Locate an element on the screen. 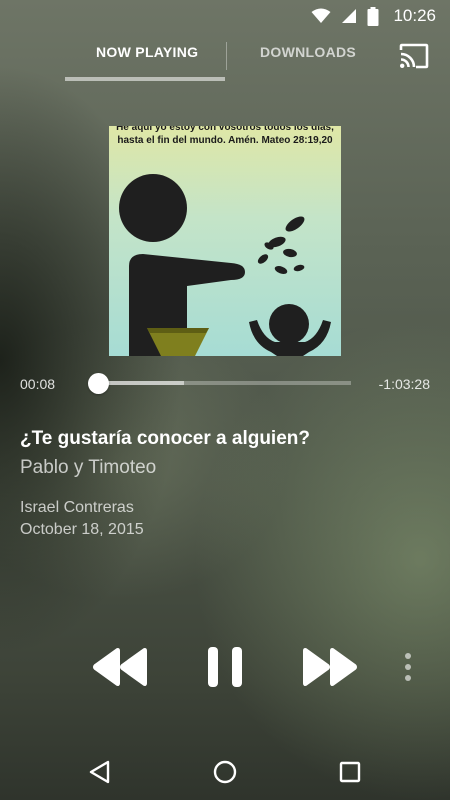 Image resolution: width=450 pixels, height=800 pixels. more-vert-icon is located at coordinates (408, 667).